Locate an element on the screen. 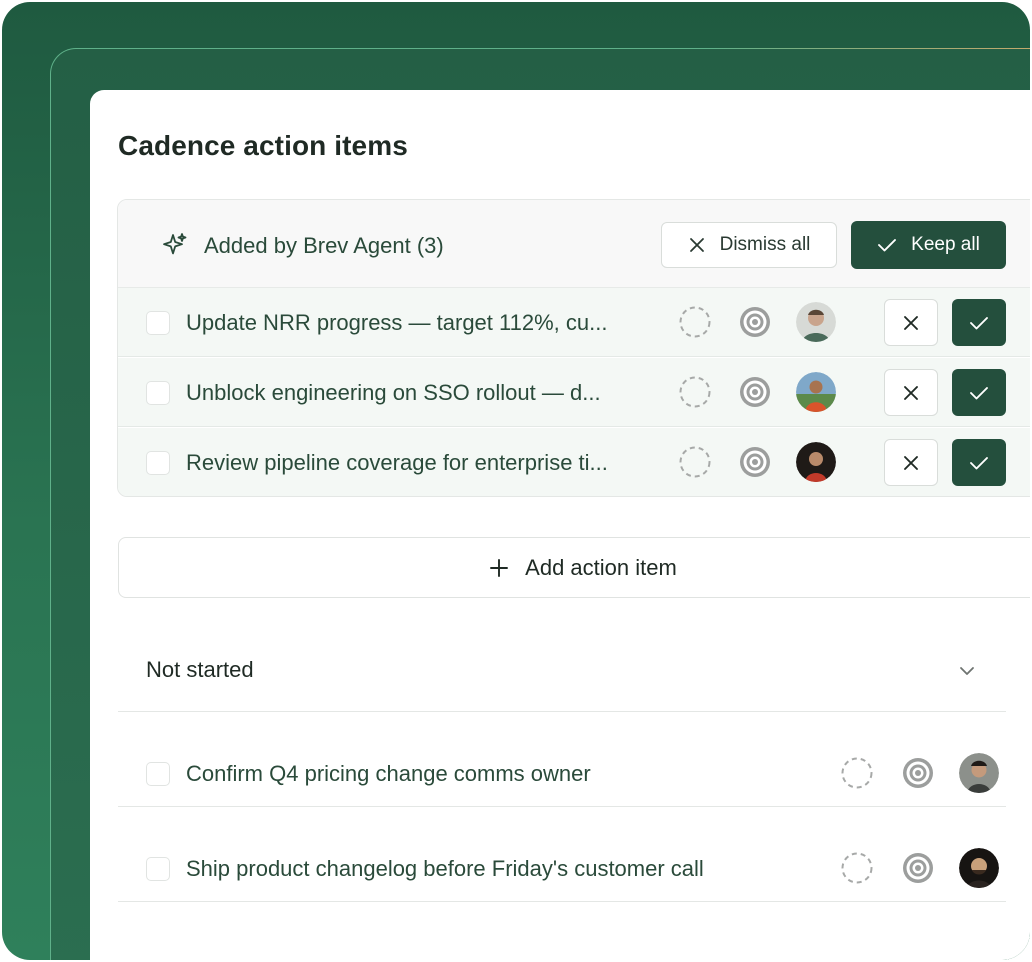 Image resolution: width=1032 pixels, height=962 pixels. add-action-item-button: Add action item is located at coordinates (574, 567).